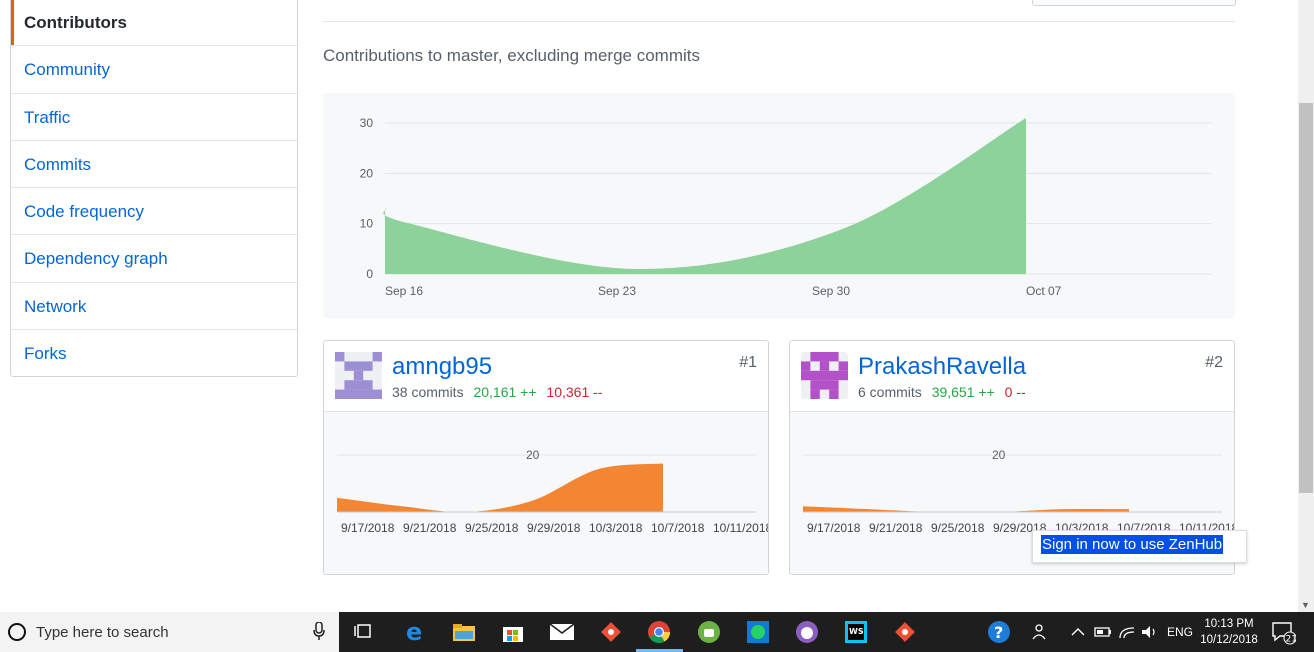 The height and width of the screenshot is (652, 1314). Describe the element at coordinates (1149, 632) in the screenshot. I see `volume-icon` at that location.